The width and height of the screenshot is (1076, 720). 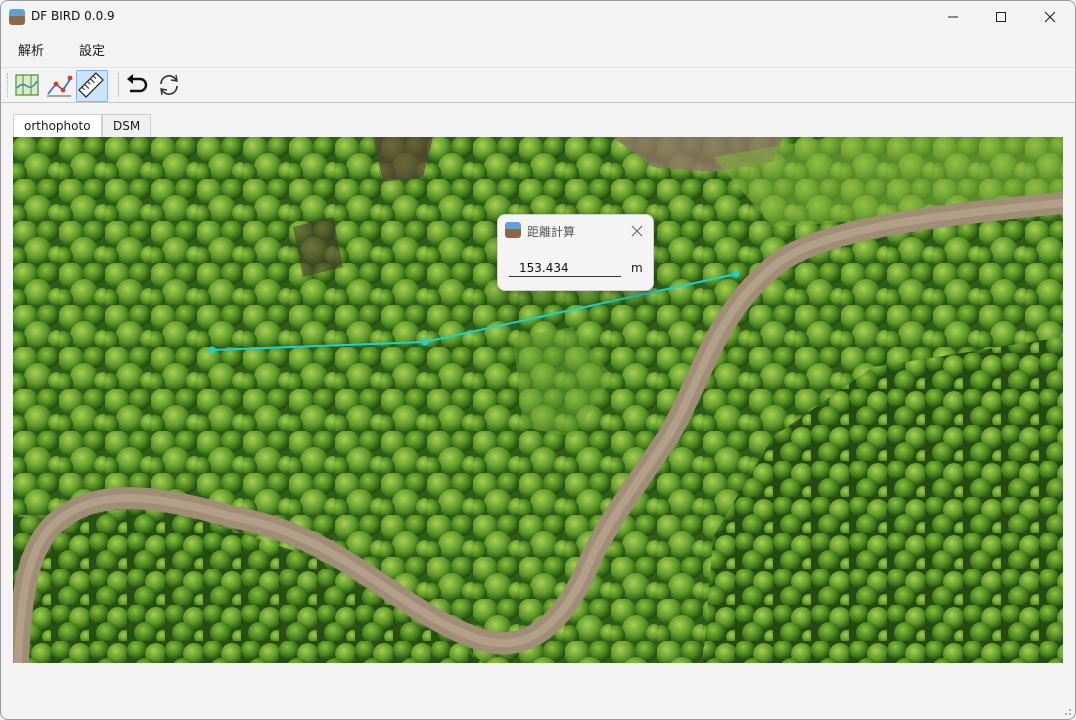 I want to click on dialog-title: 距離計算, so click(x=551, y=232).